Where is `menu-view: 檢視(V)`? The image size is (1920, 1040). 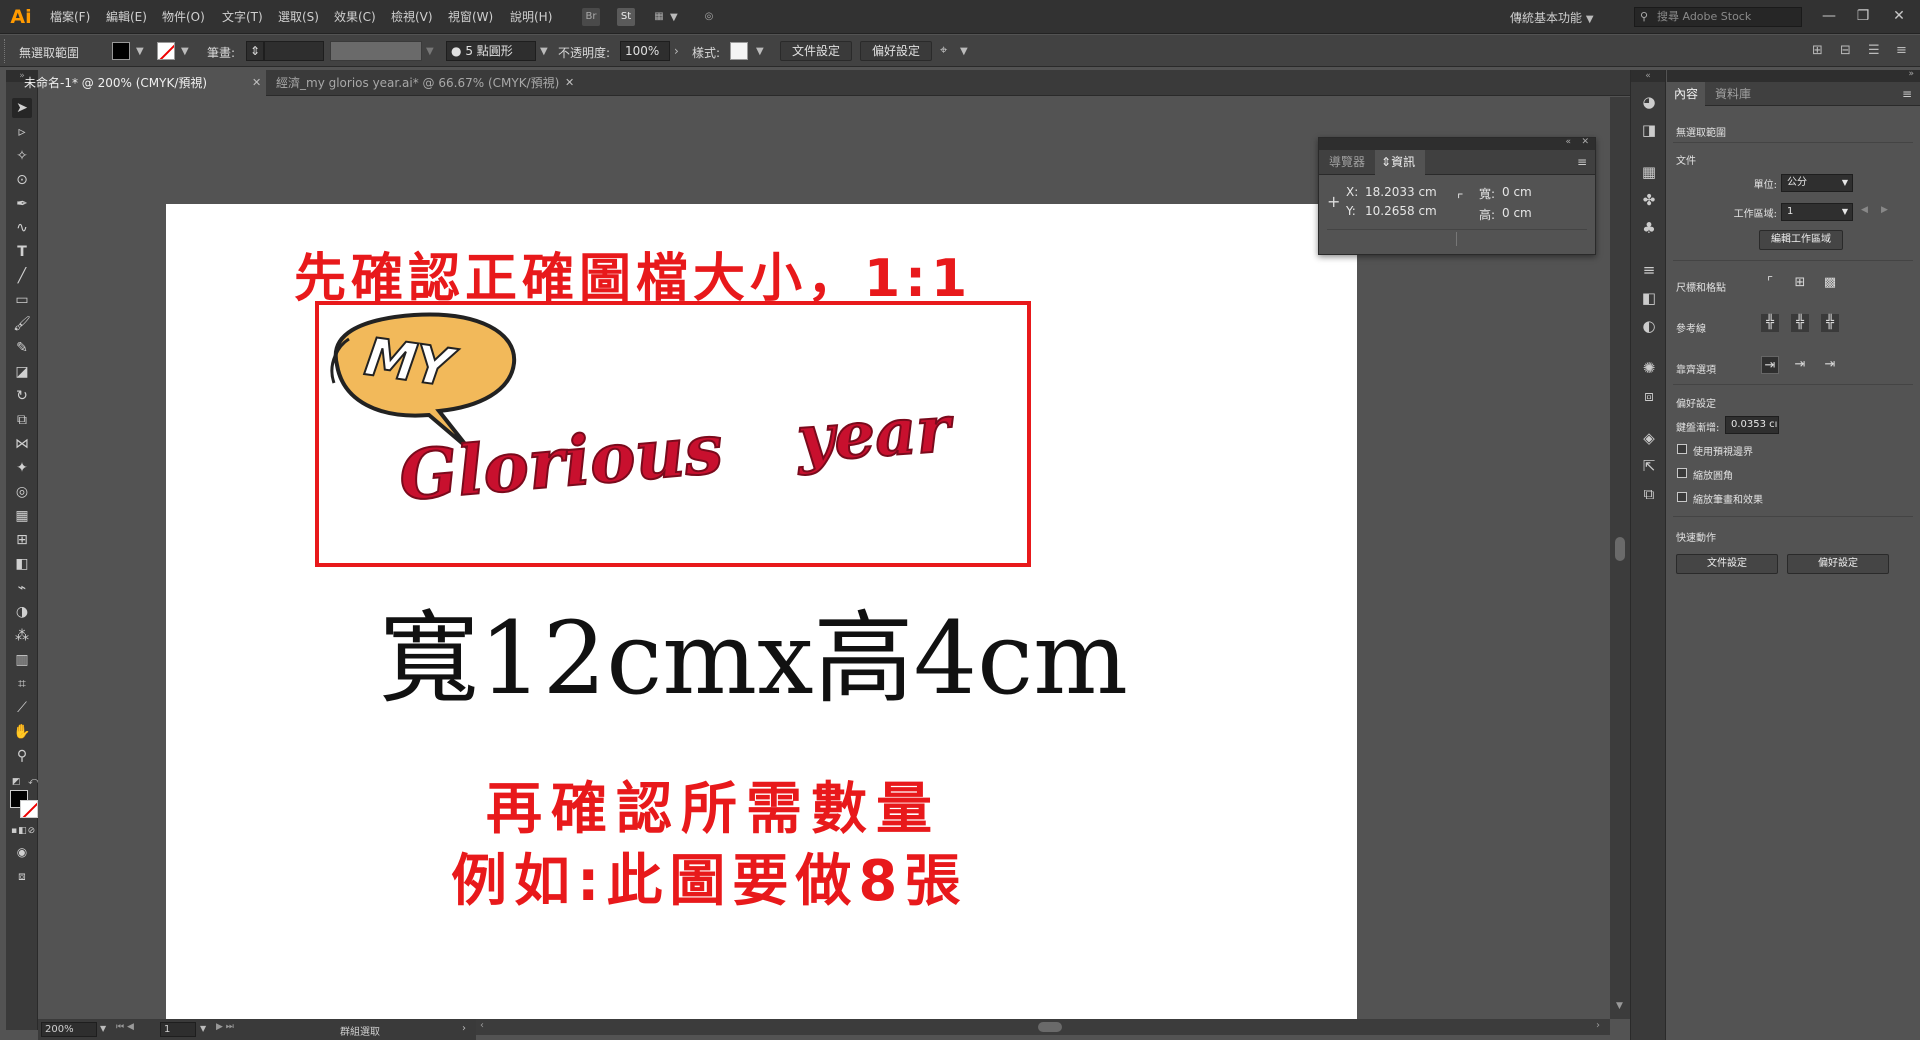
menu-view: 檢視(V) is located at coordinates (412, 17).